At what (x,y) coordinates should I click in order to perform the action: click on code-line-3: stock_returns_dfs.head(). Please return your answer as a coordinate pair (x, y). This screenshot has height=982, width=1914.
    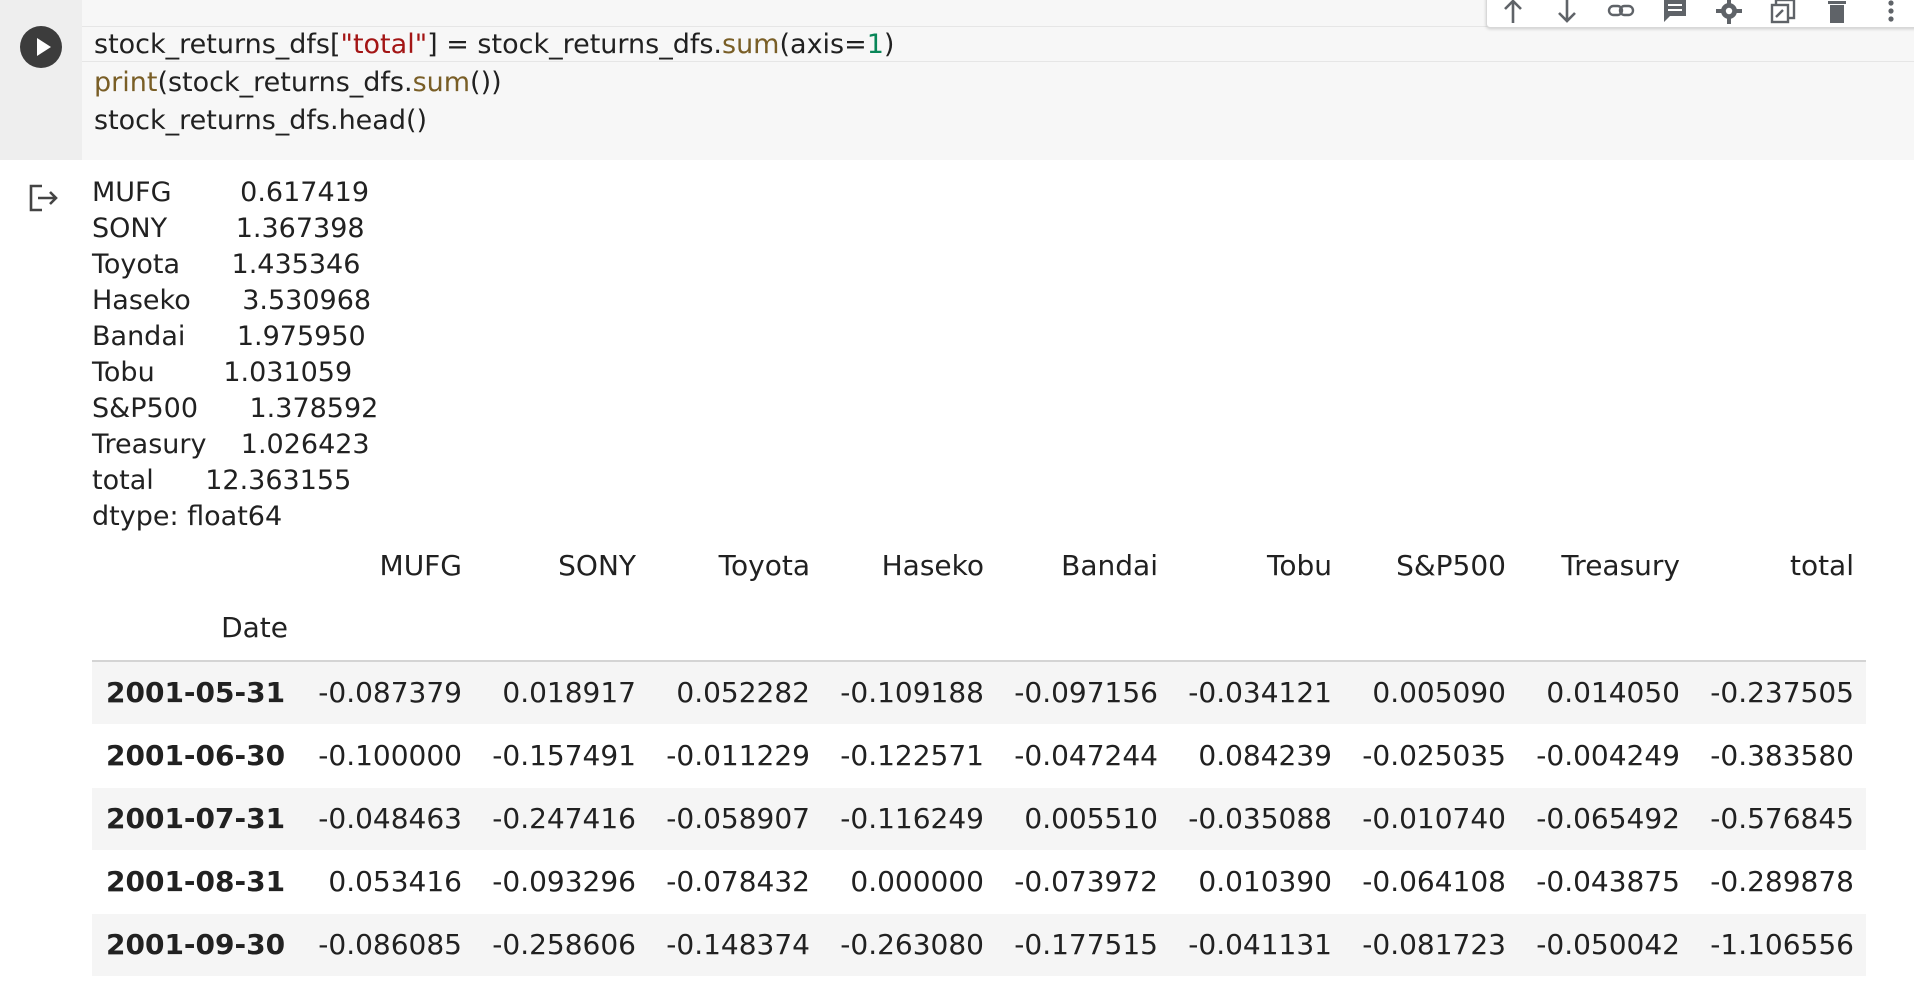
    Looking at the image, I should click on (260, 121).